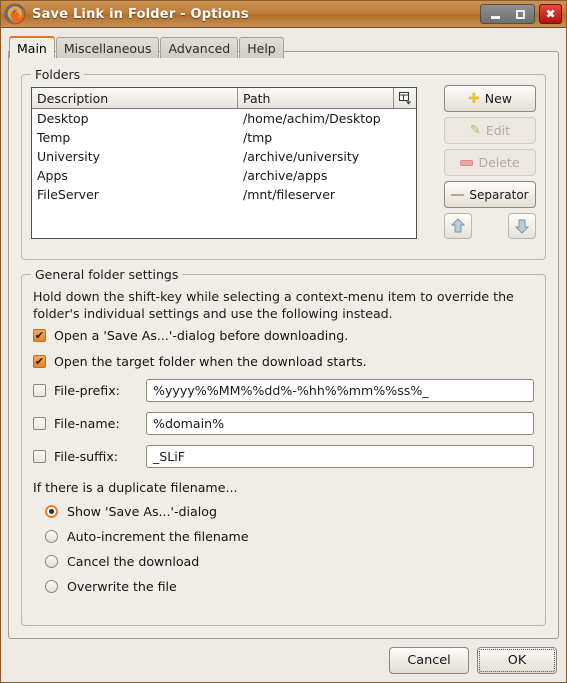 The height and width of the screenshot is (683, 567). I want to click on tab-miscellaneous: Miscellaneous, so click(107, 47).